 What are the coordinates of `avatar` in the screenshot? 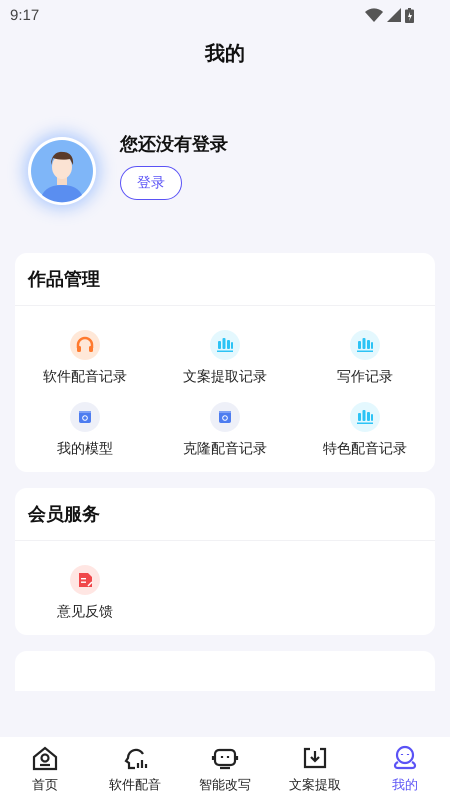 It's located at (62, 171).